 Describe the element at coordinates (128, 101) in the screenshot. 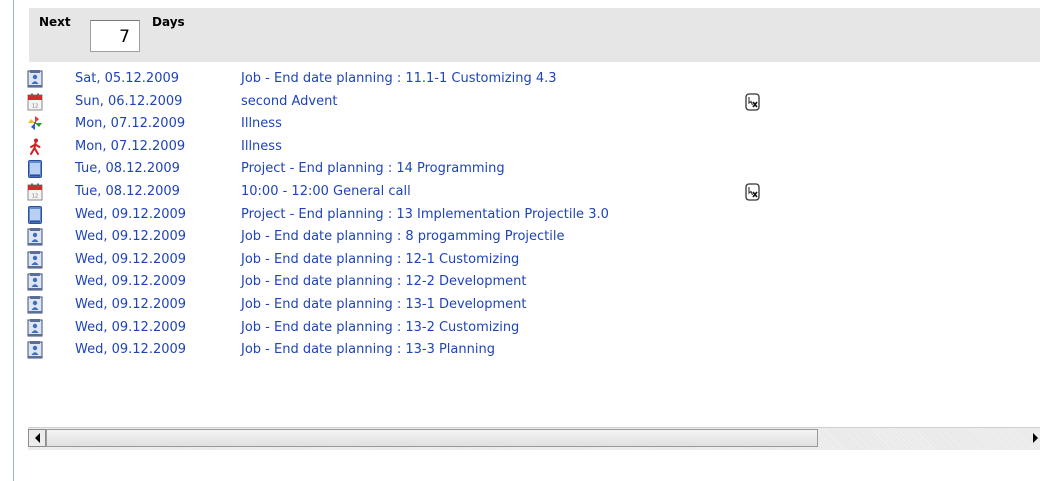

I see `event-date: Sun, 06.12.2009` at that location.